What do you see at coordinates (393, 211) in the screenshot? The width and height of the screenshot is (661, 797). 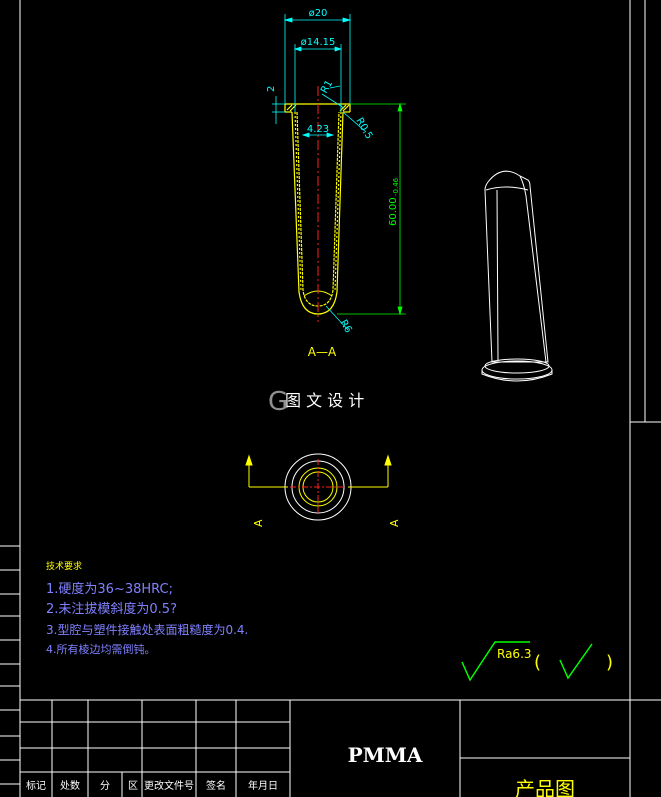 I see `dim-length: 60.00` at bounding box center [393, 211].